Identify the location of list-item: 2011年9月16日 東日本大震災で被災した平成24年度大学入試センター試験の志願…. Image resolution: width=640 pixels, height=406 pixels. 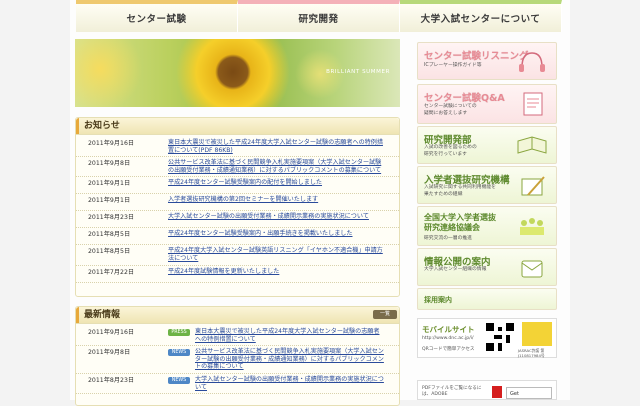
(237, 147).